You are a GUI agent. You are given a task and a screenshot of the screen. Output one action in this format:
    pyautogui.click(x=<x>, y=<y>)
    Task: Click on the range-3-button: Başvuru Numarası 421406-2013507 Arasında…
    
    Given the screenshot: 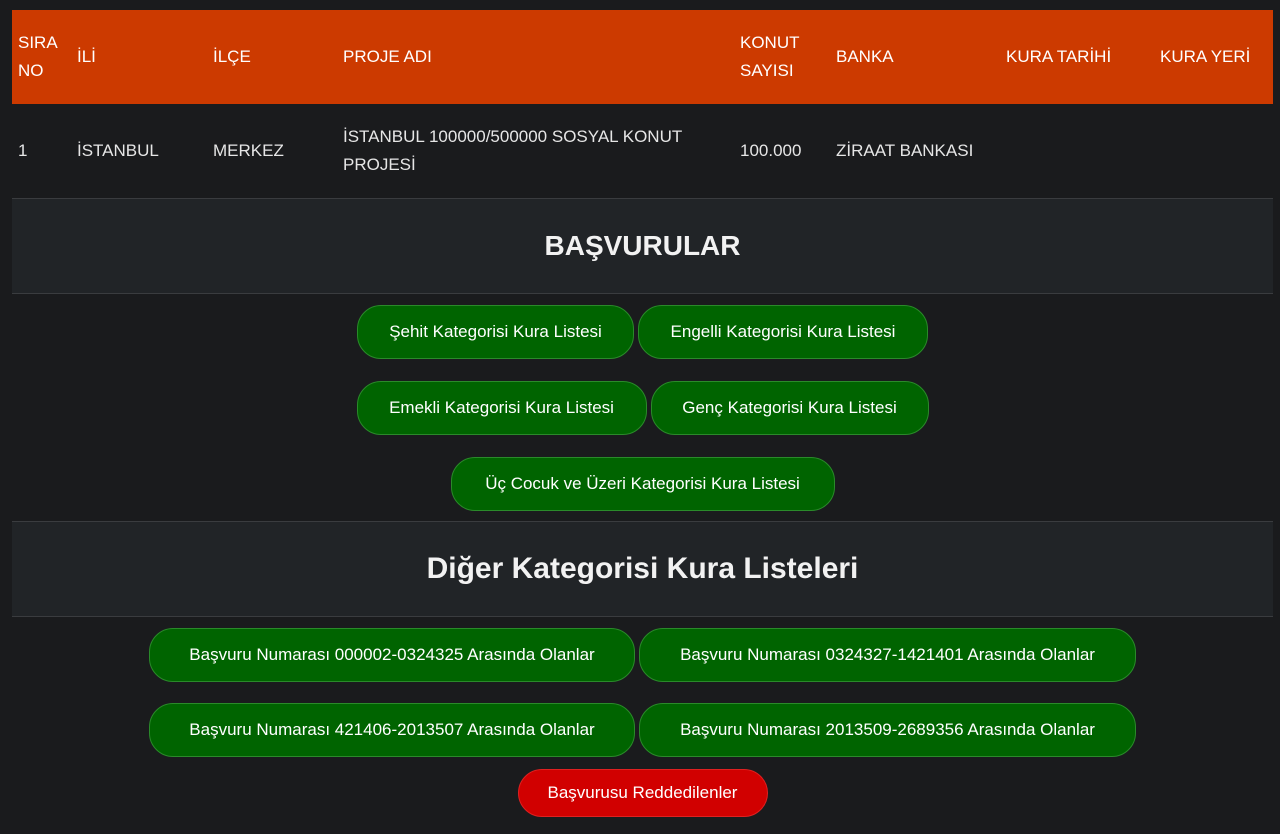 What is the action you would take?
    pyautogui.click(x=392, y=730)
    